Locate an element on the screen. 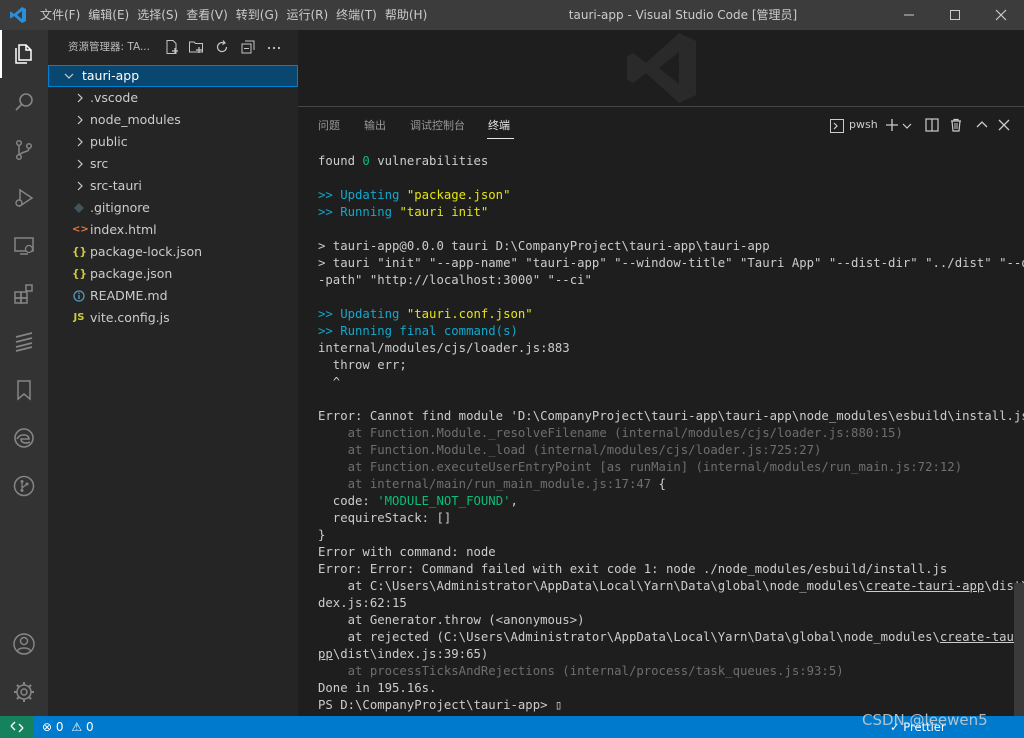 This screenshot has width=1024, height=738. close-icon is located at coordinates (1004, 125).